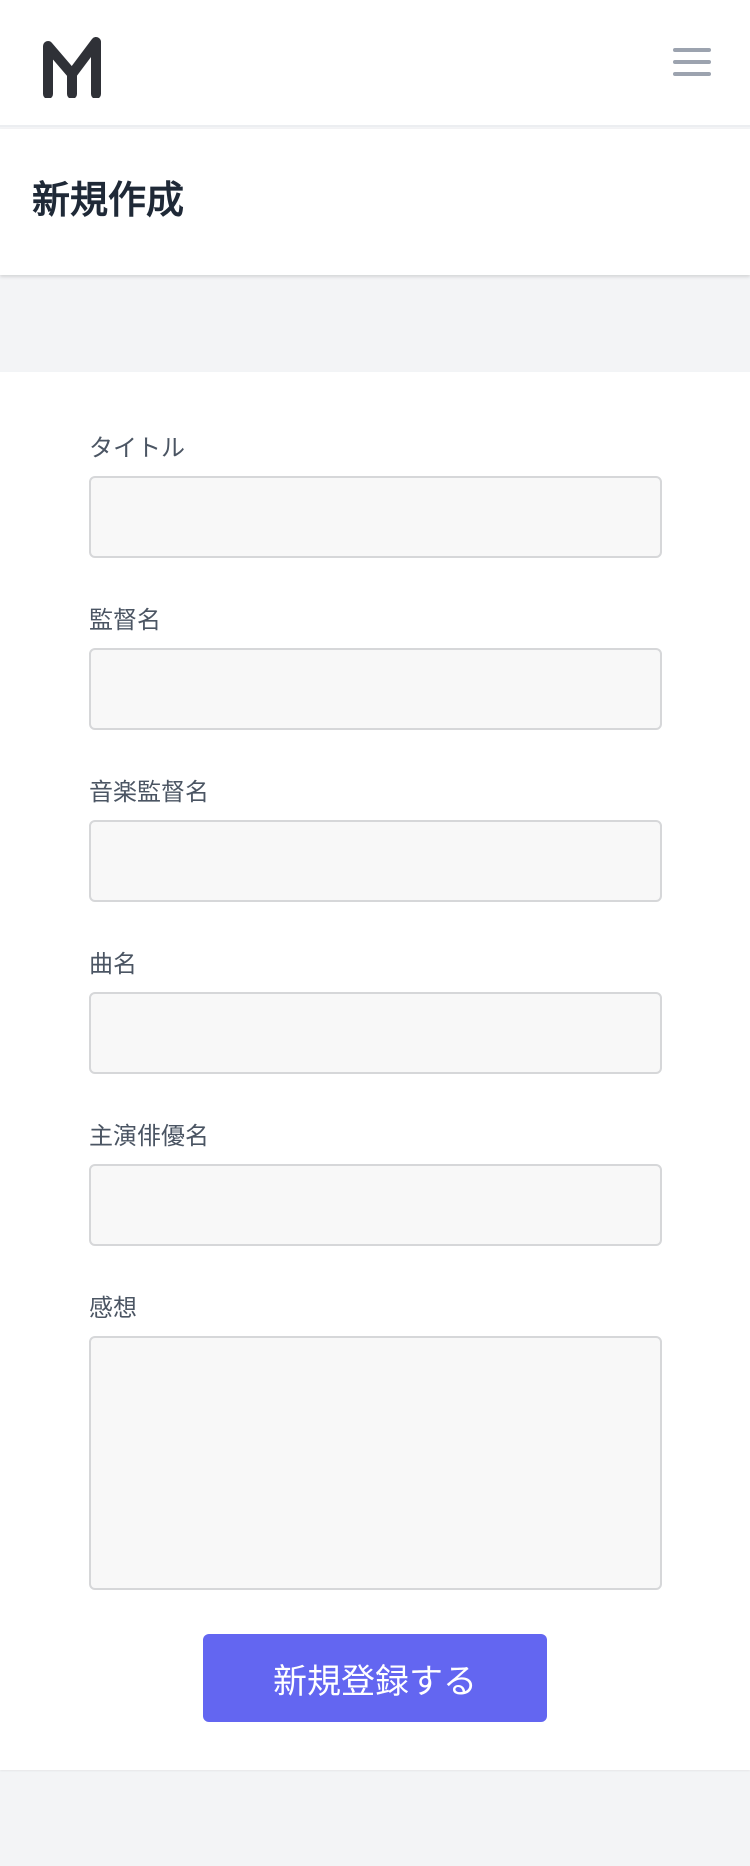 Image resolution: width=750 pixels, height=1866 pixels. I want to click on home-logo-link, so click(72, 67).